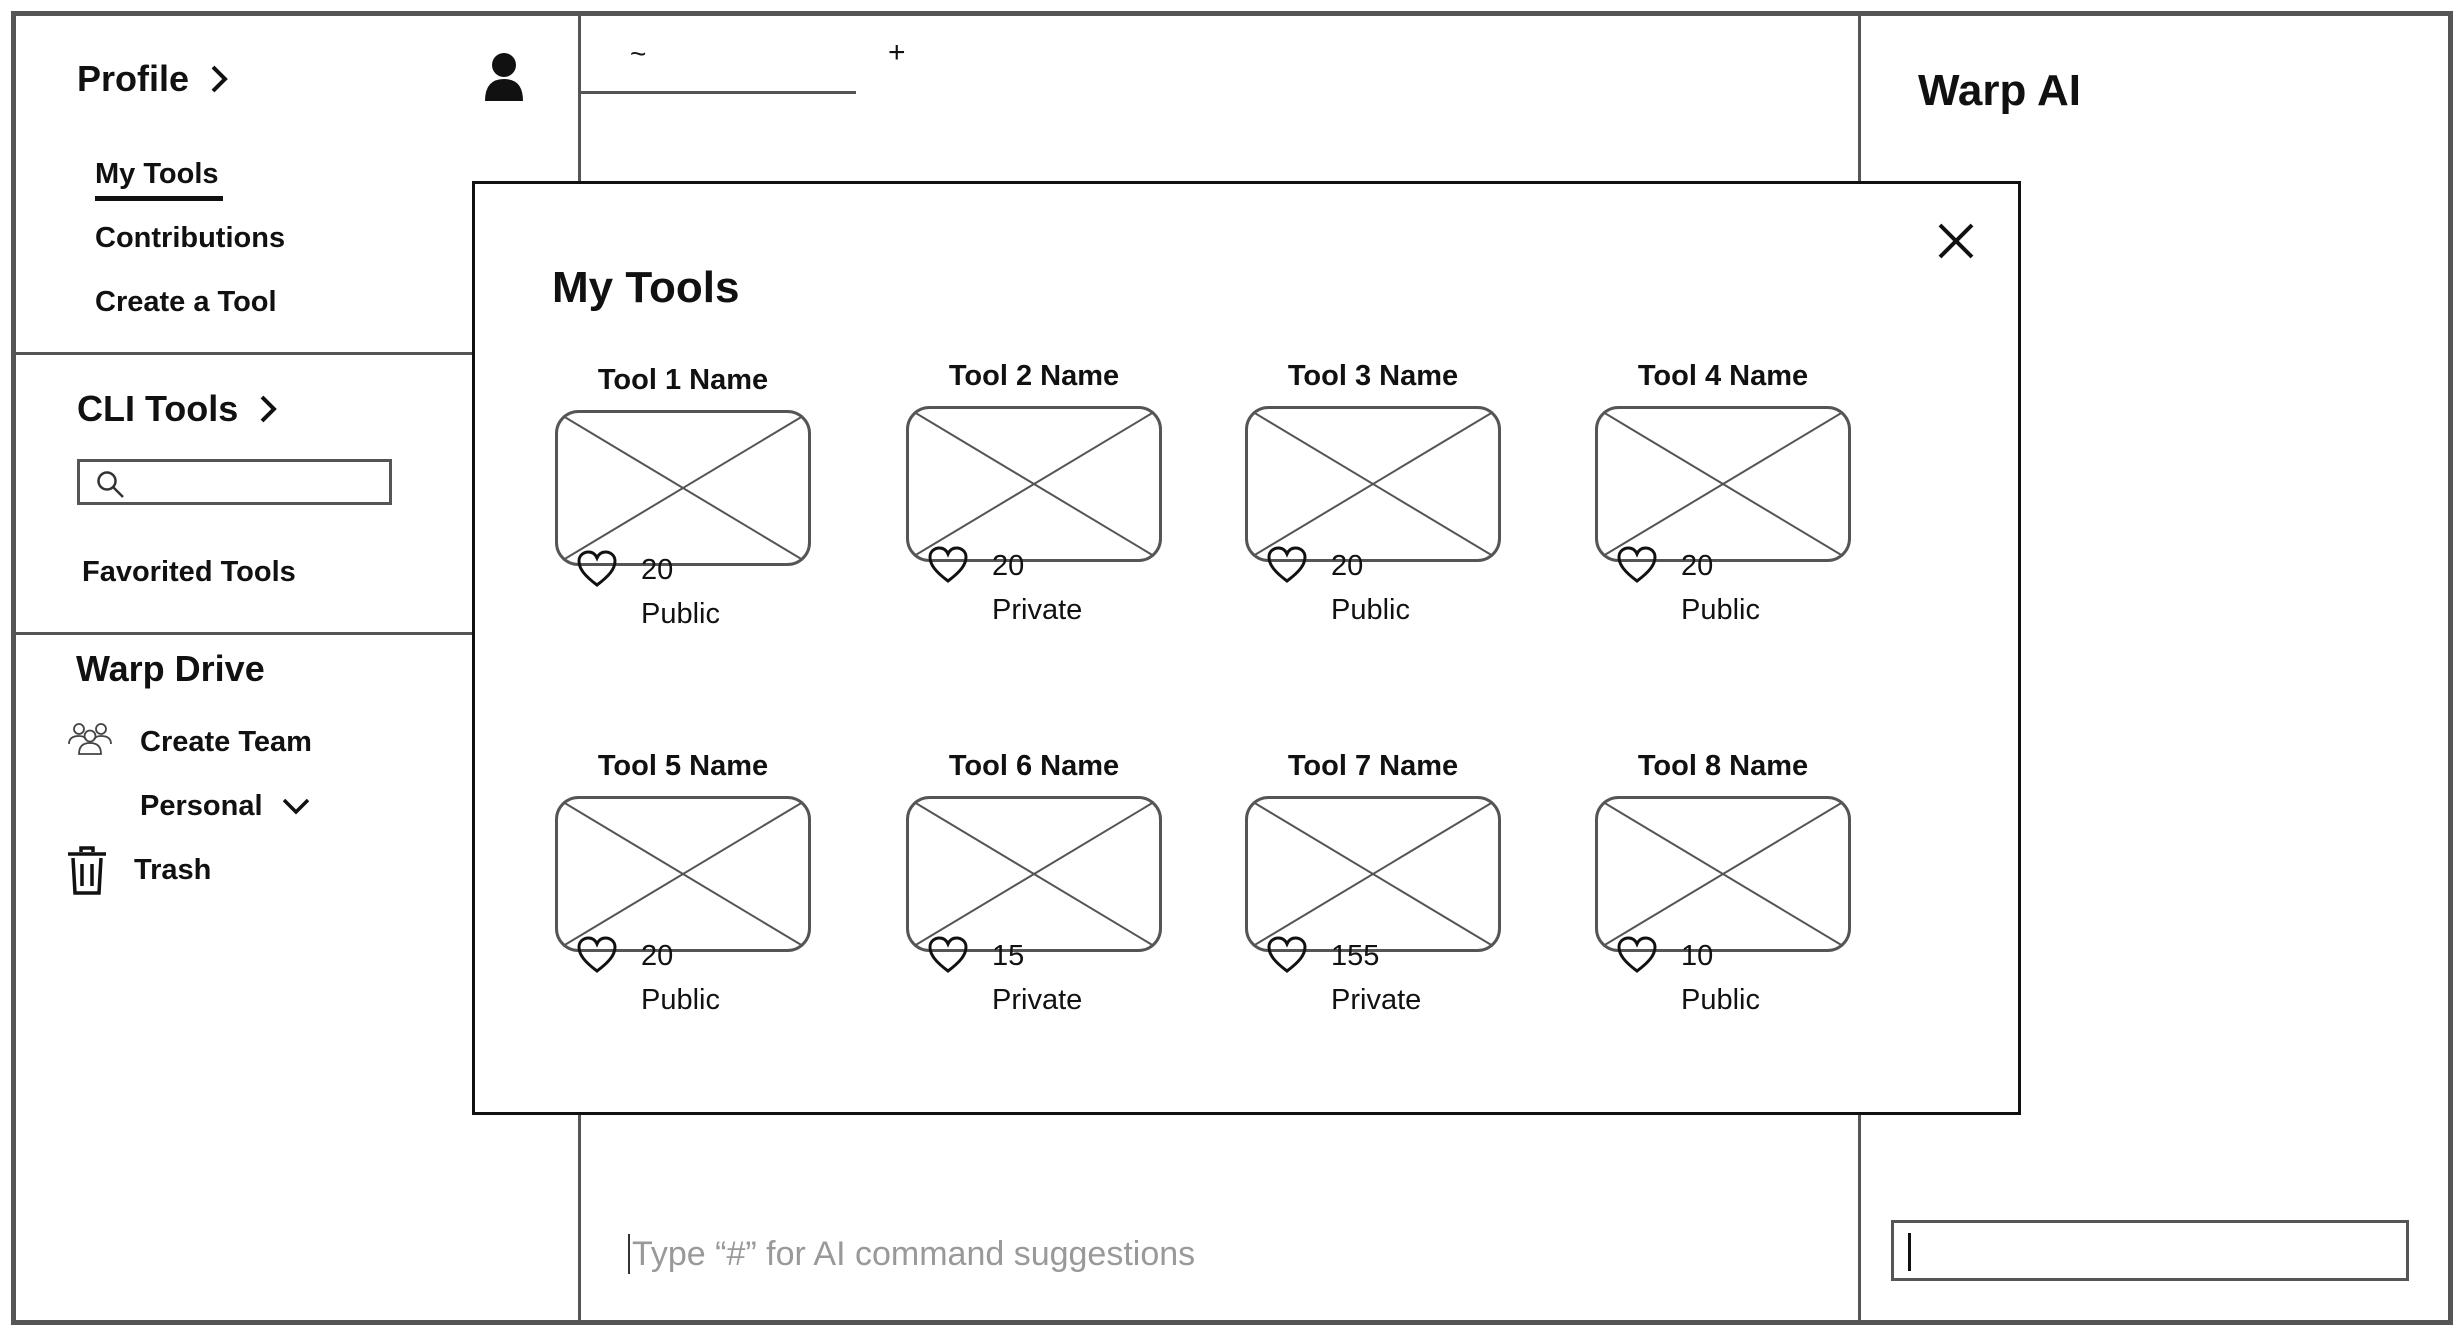 This screenshot has width=2464, height=1336. What do you see at coordinates (170, 668) in the screenshot?
I see `warp-drive-title: Warp Drive` at bounding box center [170, 668].